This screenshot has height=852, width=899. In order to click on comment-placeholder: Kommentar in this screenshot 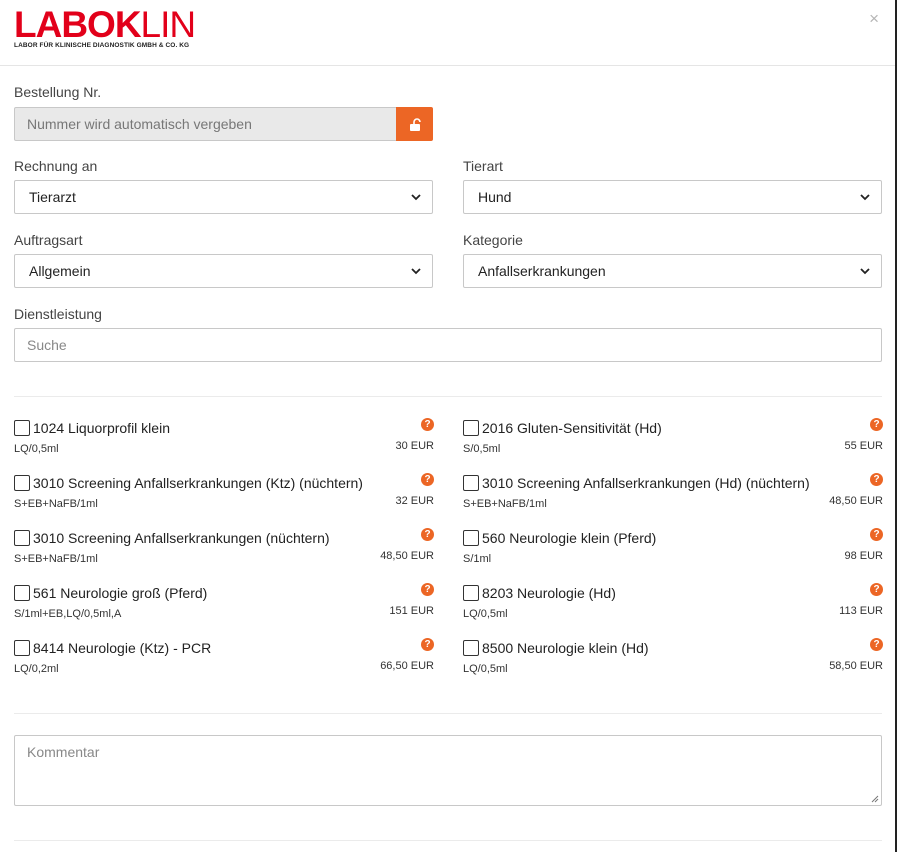, I will do `click(63, 752)`.